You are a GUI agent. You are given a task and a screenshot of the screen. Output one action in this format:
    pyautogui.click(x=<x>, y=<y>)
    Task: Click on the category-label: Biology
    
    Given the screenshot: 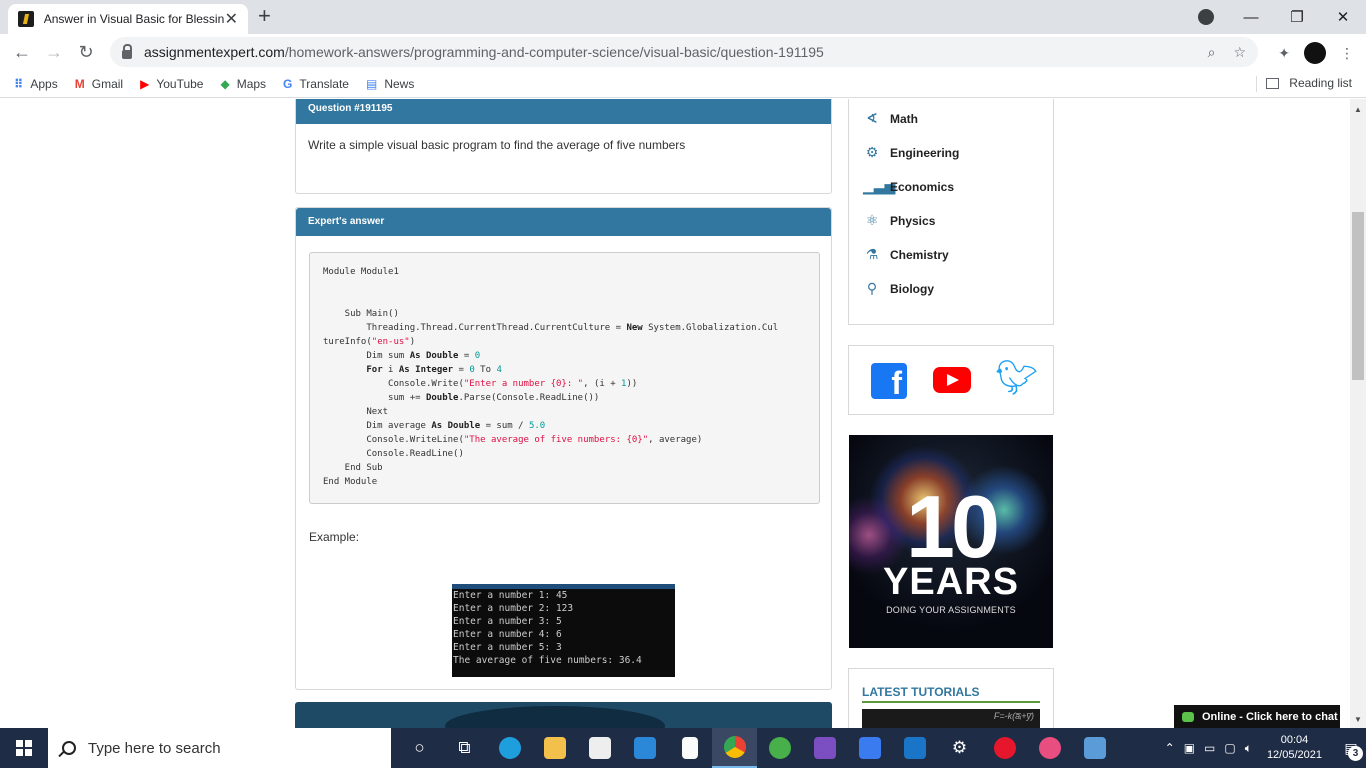 What is the action you would take?
    pyautogui.click(x=912, y=288)
    